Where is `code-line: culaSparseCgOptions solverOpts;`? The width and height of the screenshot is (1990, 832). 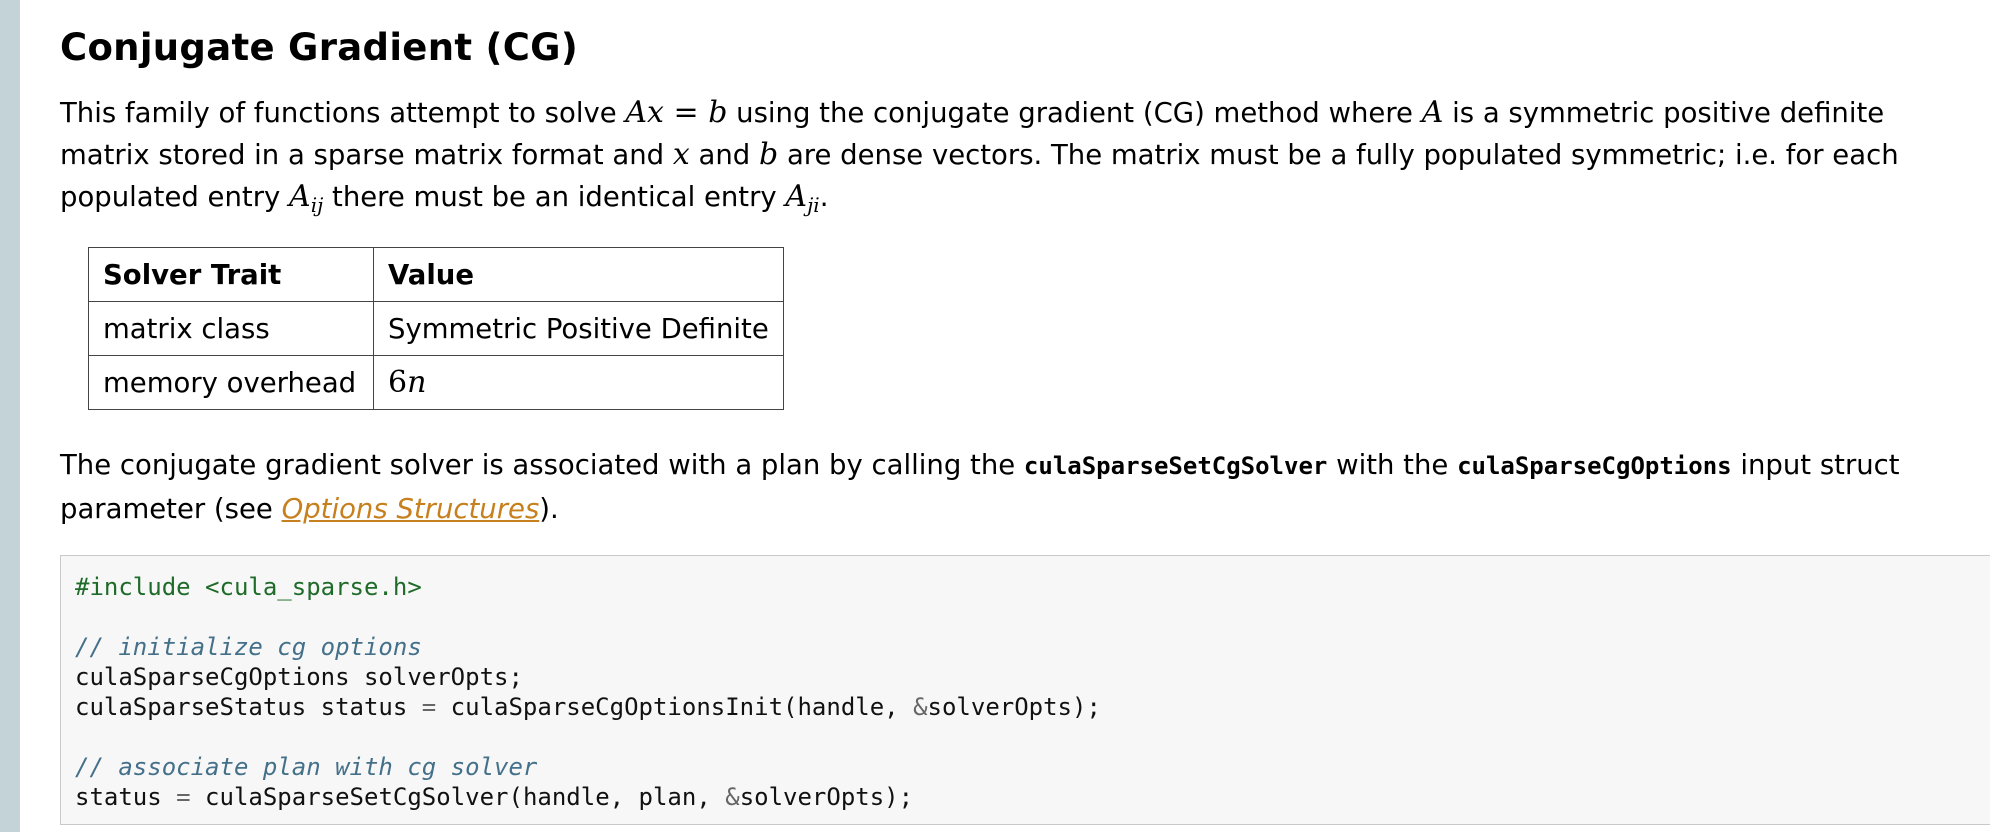 code-line: culaSparseCgOptions solverOpts; is located at coordinates (299, 677).